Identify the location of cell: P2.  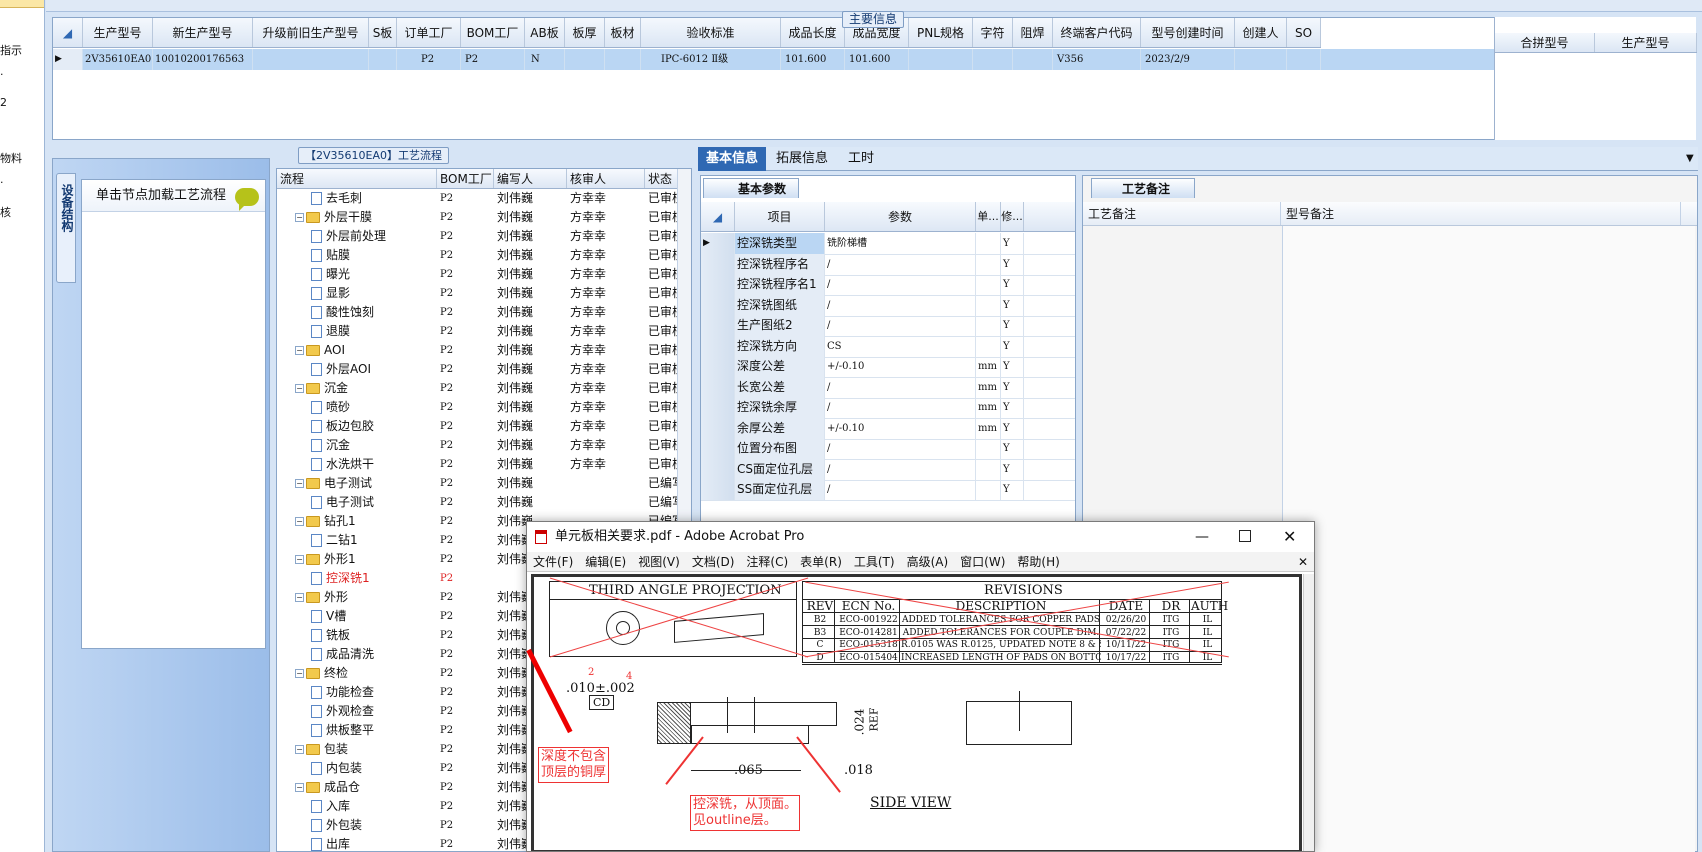
(493, 59).